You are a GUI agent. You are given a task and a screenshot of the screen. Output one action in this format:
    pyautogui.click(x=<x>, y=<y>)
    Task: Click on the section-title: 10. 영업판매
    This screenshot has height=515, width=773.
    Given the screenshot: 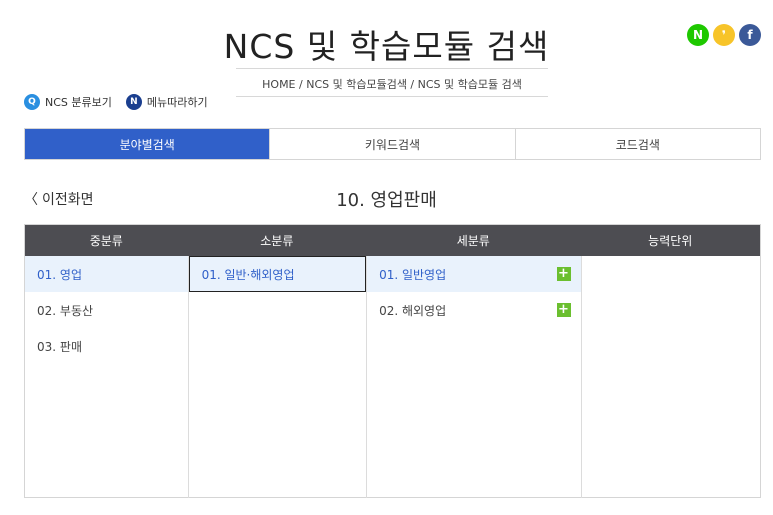 What is the action you would take?
    pyautogui.click(x=386, y=200)
    